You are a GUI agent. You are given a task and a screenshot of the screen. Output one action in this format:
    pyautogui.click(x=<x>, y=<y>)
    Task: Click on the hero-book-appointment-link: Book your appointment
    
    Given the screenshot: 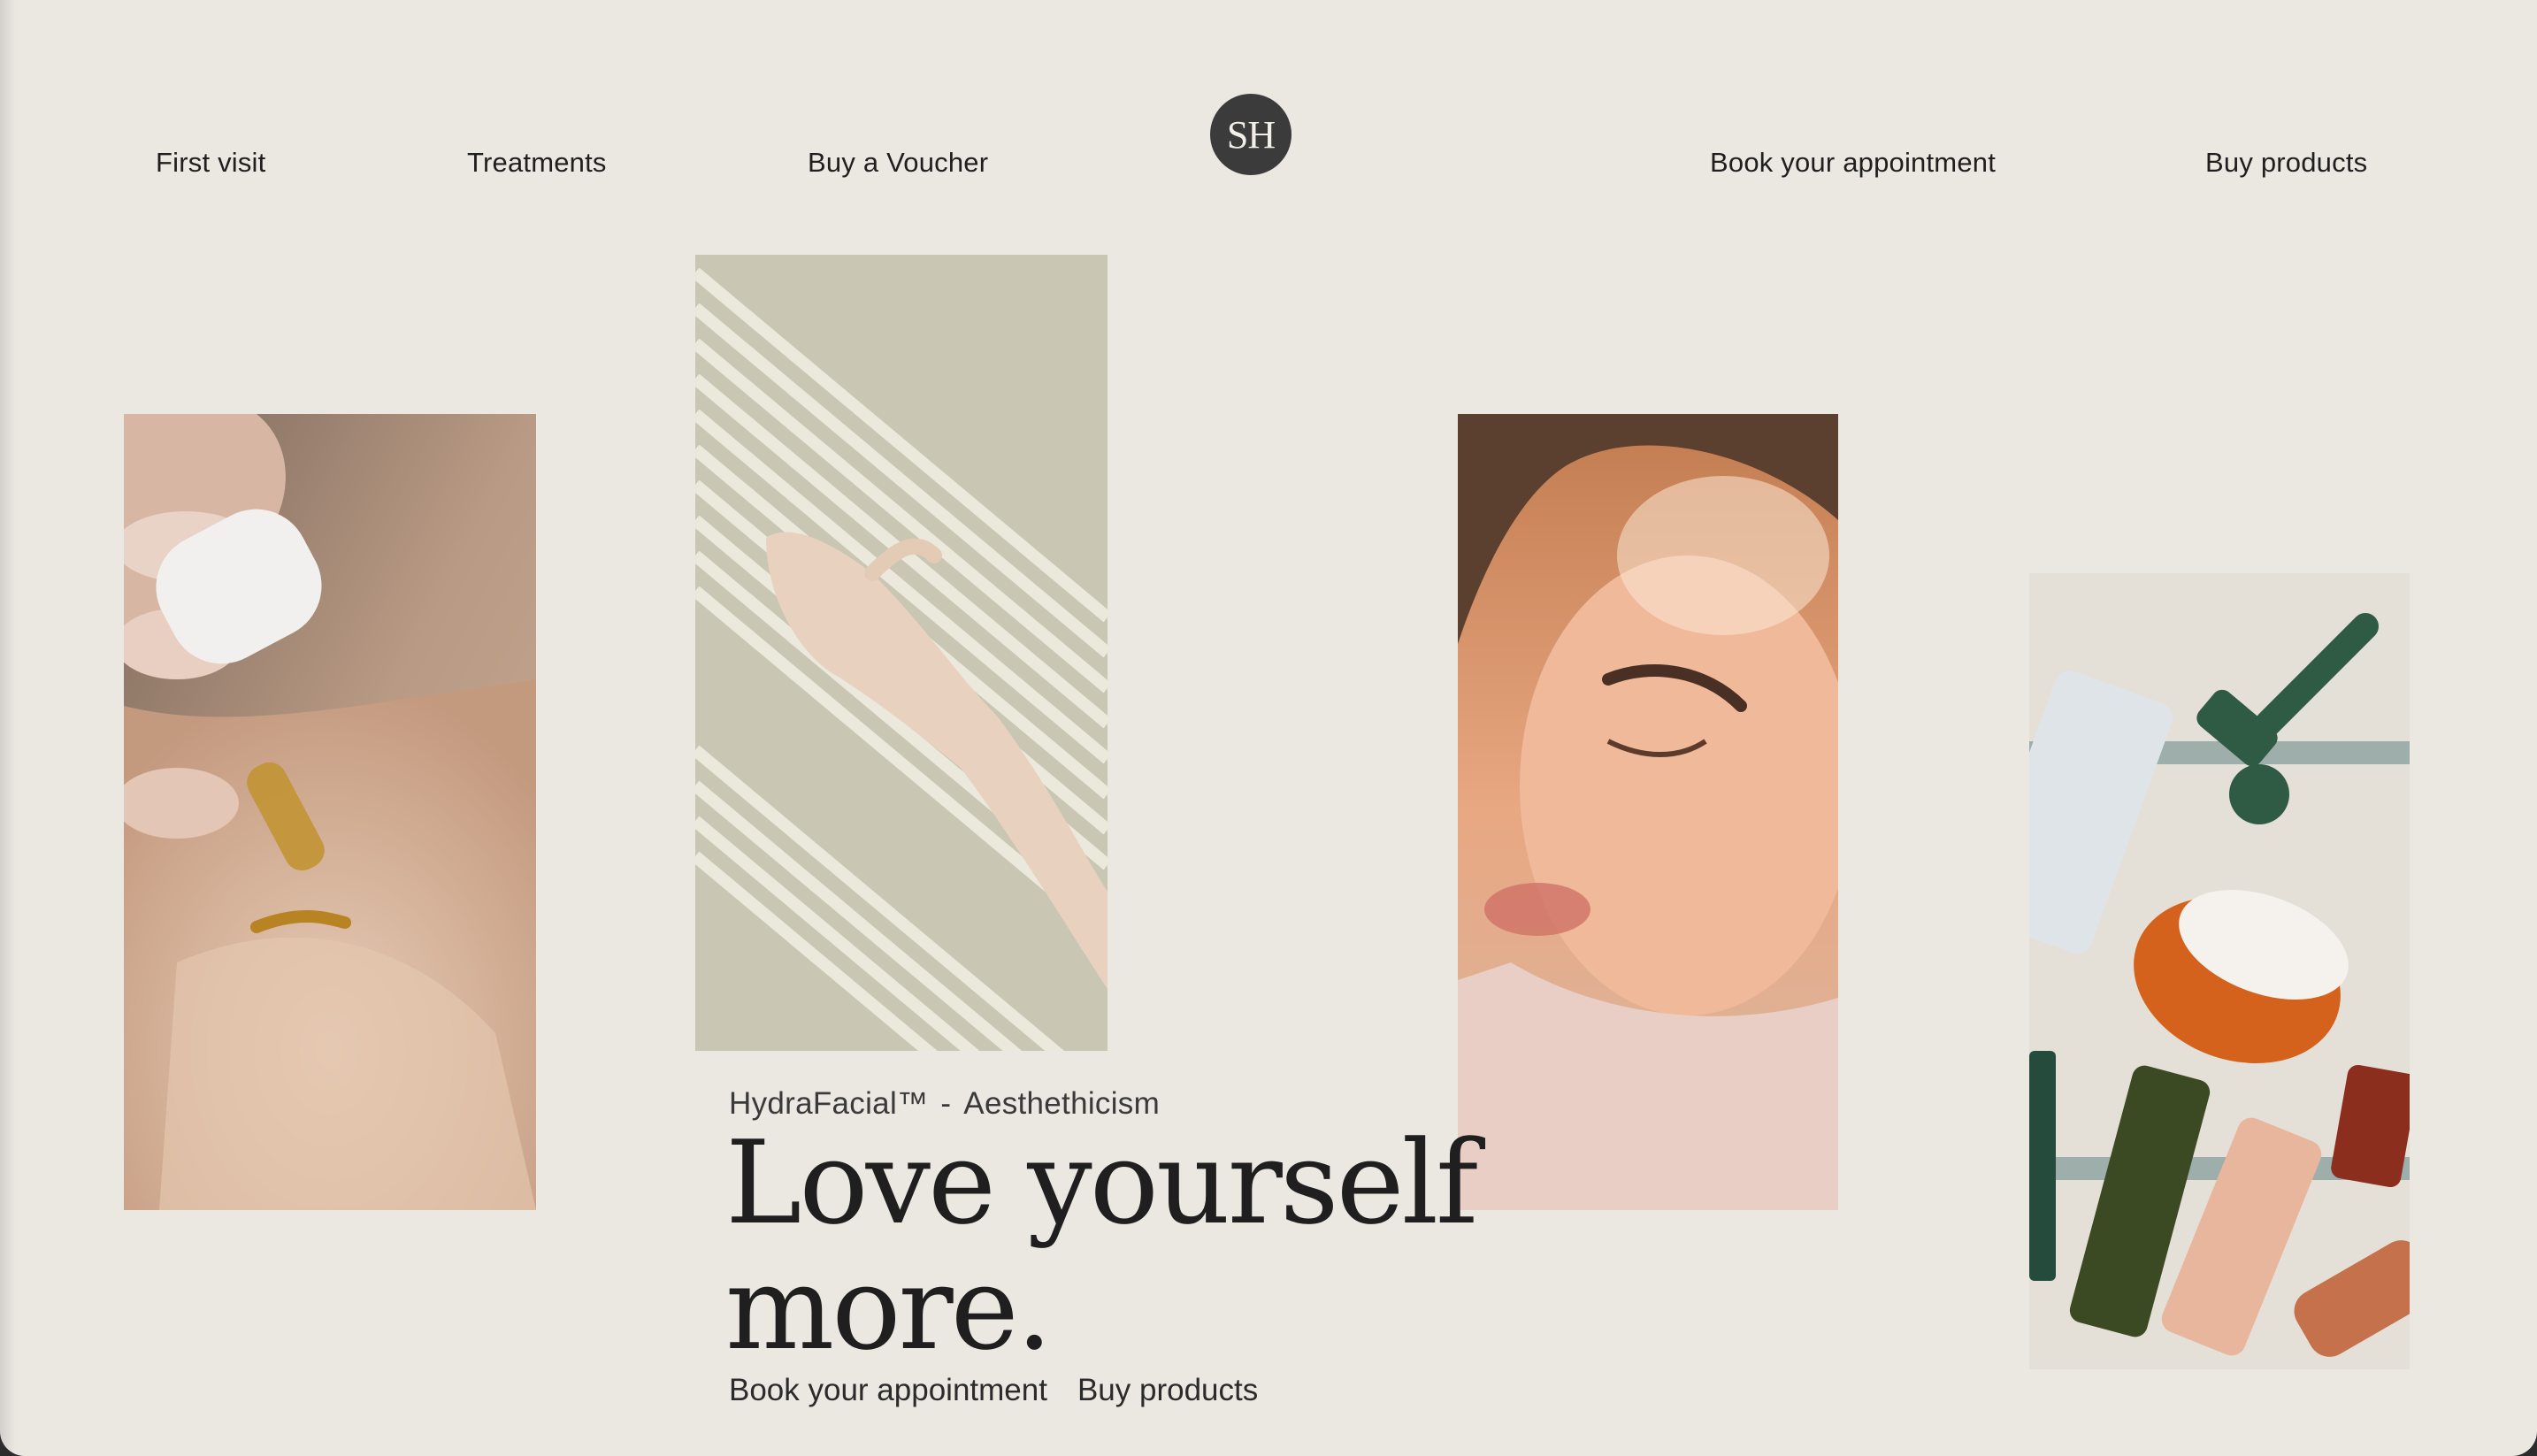 What is the action you would take?
    pyautogui.click(x=888, y=1390)
    